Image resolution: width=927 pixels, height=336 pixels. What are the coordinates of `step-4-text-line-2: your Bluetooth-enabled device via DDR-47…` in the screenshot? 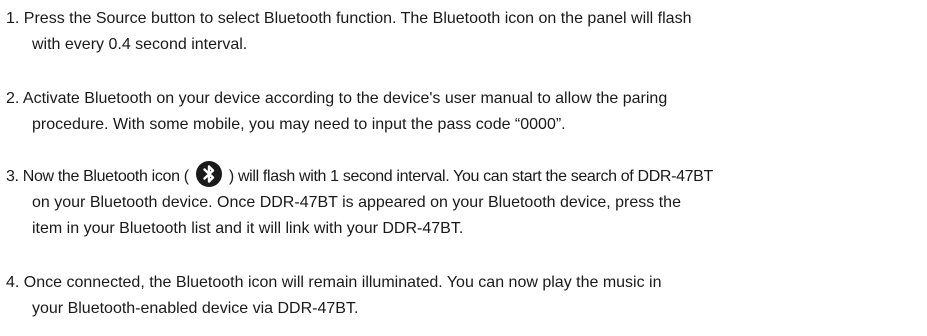 It's located at (195, 308).